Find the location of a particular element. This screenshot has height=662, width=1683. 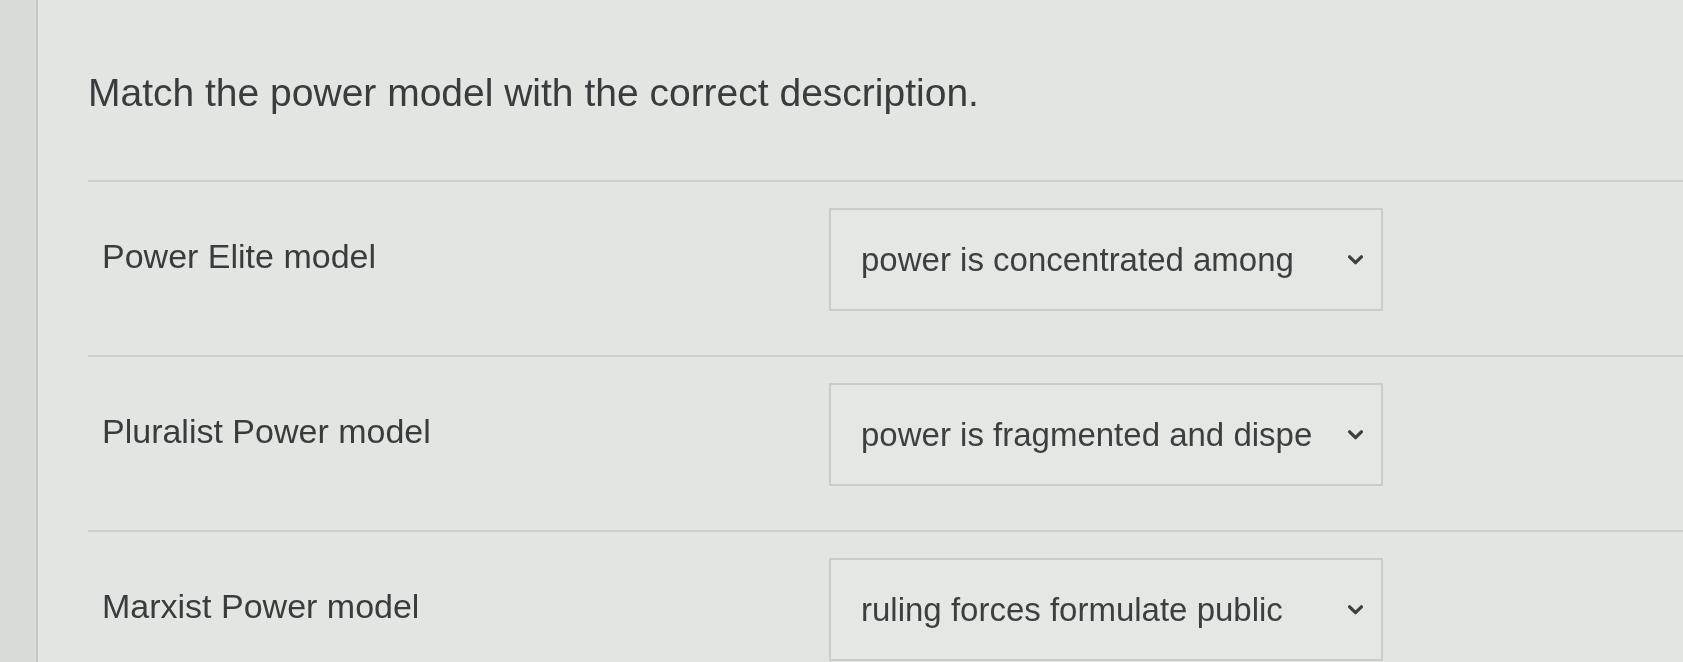

answer-dropdown: power is fragmented and dispe is located at coordinates (1106, 434).